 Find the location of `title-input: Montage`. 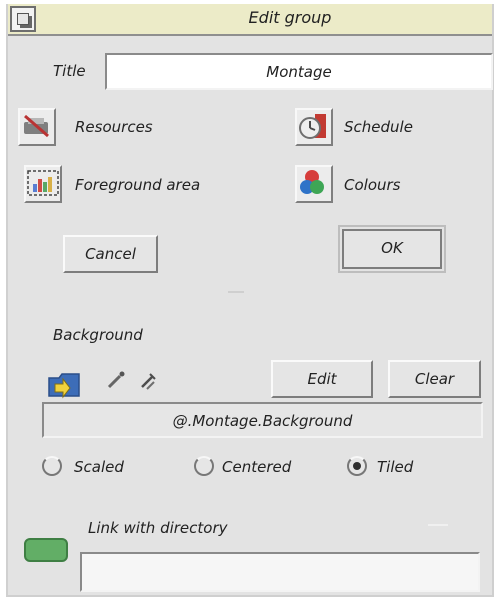

title-input: Montage is located at coordinates (299, 71).